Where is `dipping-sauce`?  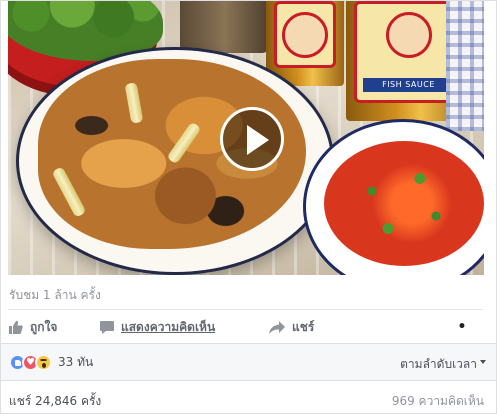 dipping-sauce is located at coordinates (404, 203).